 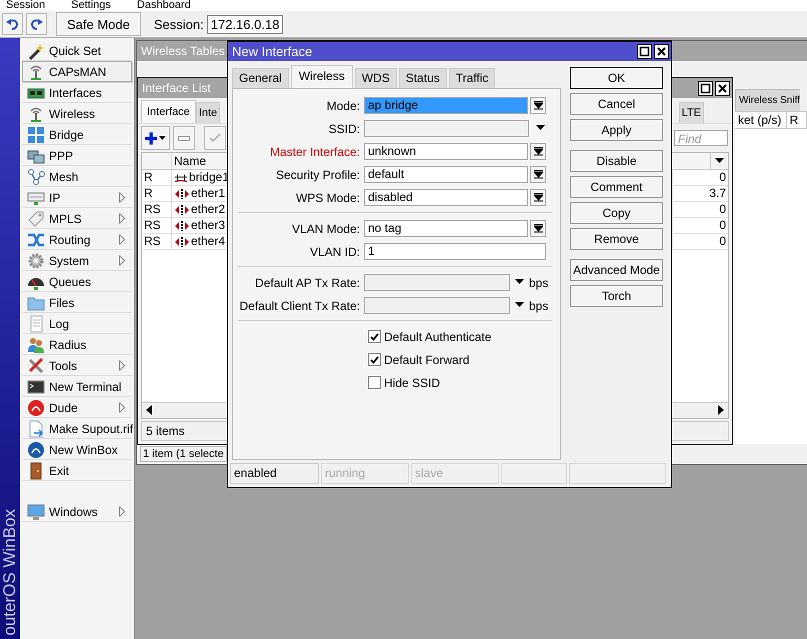 What do you see at coordinates (422, 78) in the screenshot?
I see `tab: Status` at bounding box center [422, 78].